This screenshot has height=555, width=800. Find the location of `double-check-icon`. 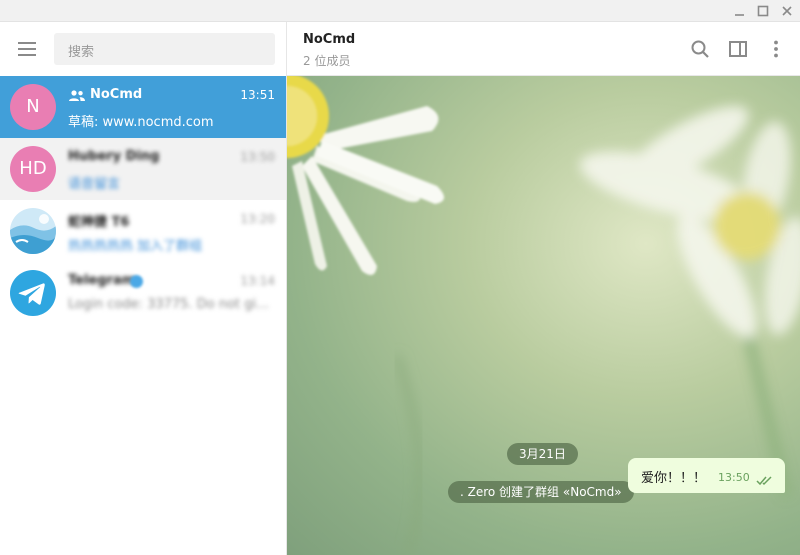

double-check-icon is located at coordinates (766, 480).